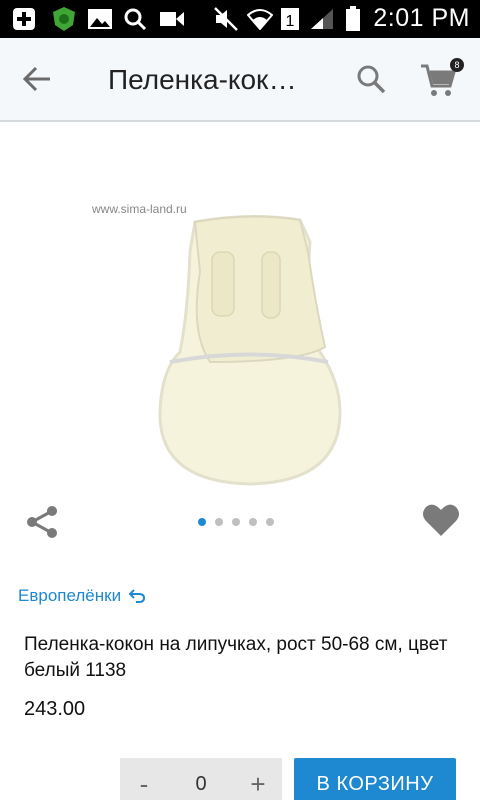 The height and width of the screenshot is (800, 480). What do you see at coordinates (441, 520) in the screenshot?
I see `heart-icon` at bounding box center [441, 520].